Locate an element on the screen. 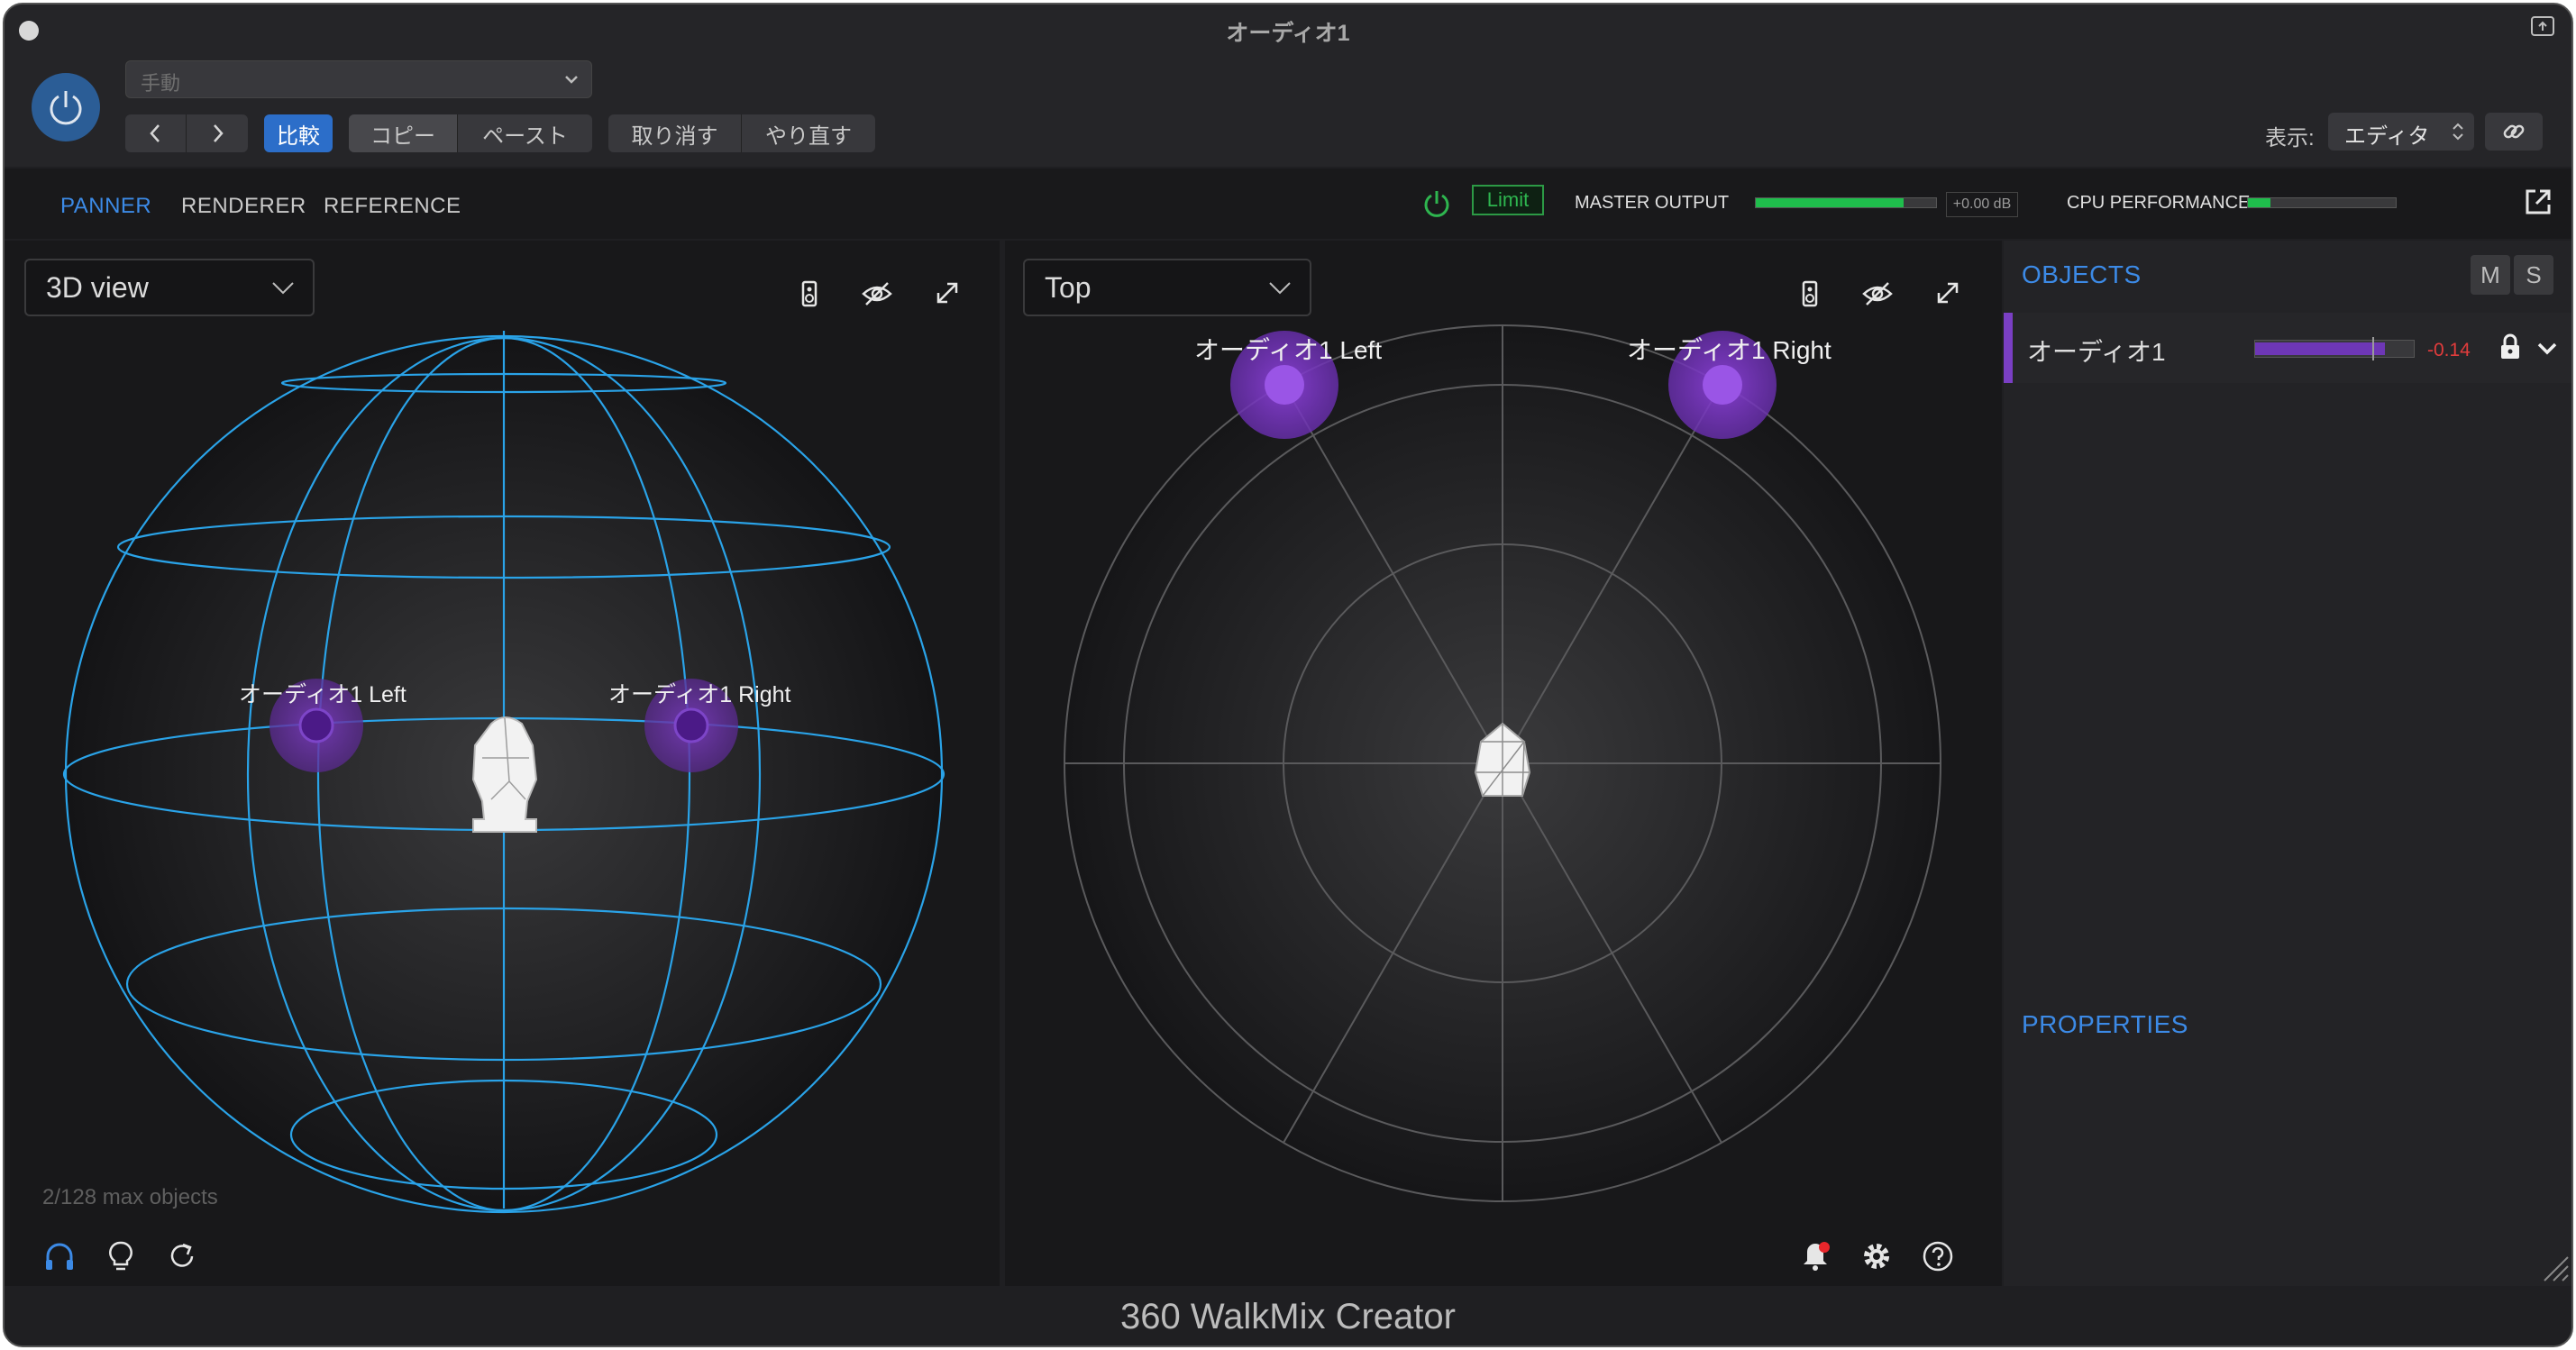 This screenshot has width=2576, height=1350. object-level-meter is located at coordinates (2334, 348).